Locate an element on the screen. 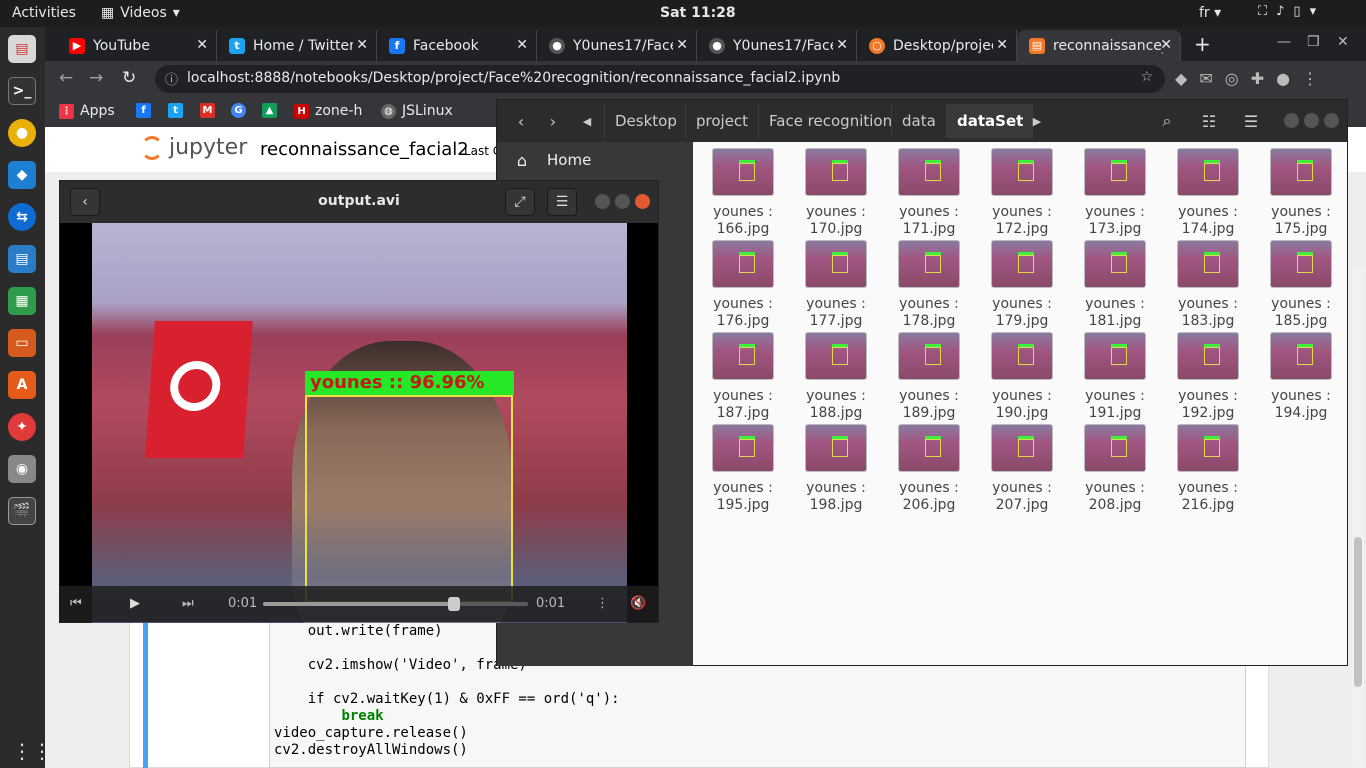 The width and height of the screenshot is (1366, 768). file-item: younes :190.jpg is located at coordinates (1022, 377).